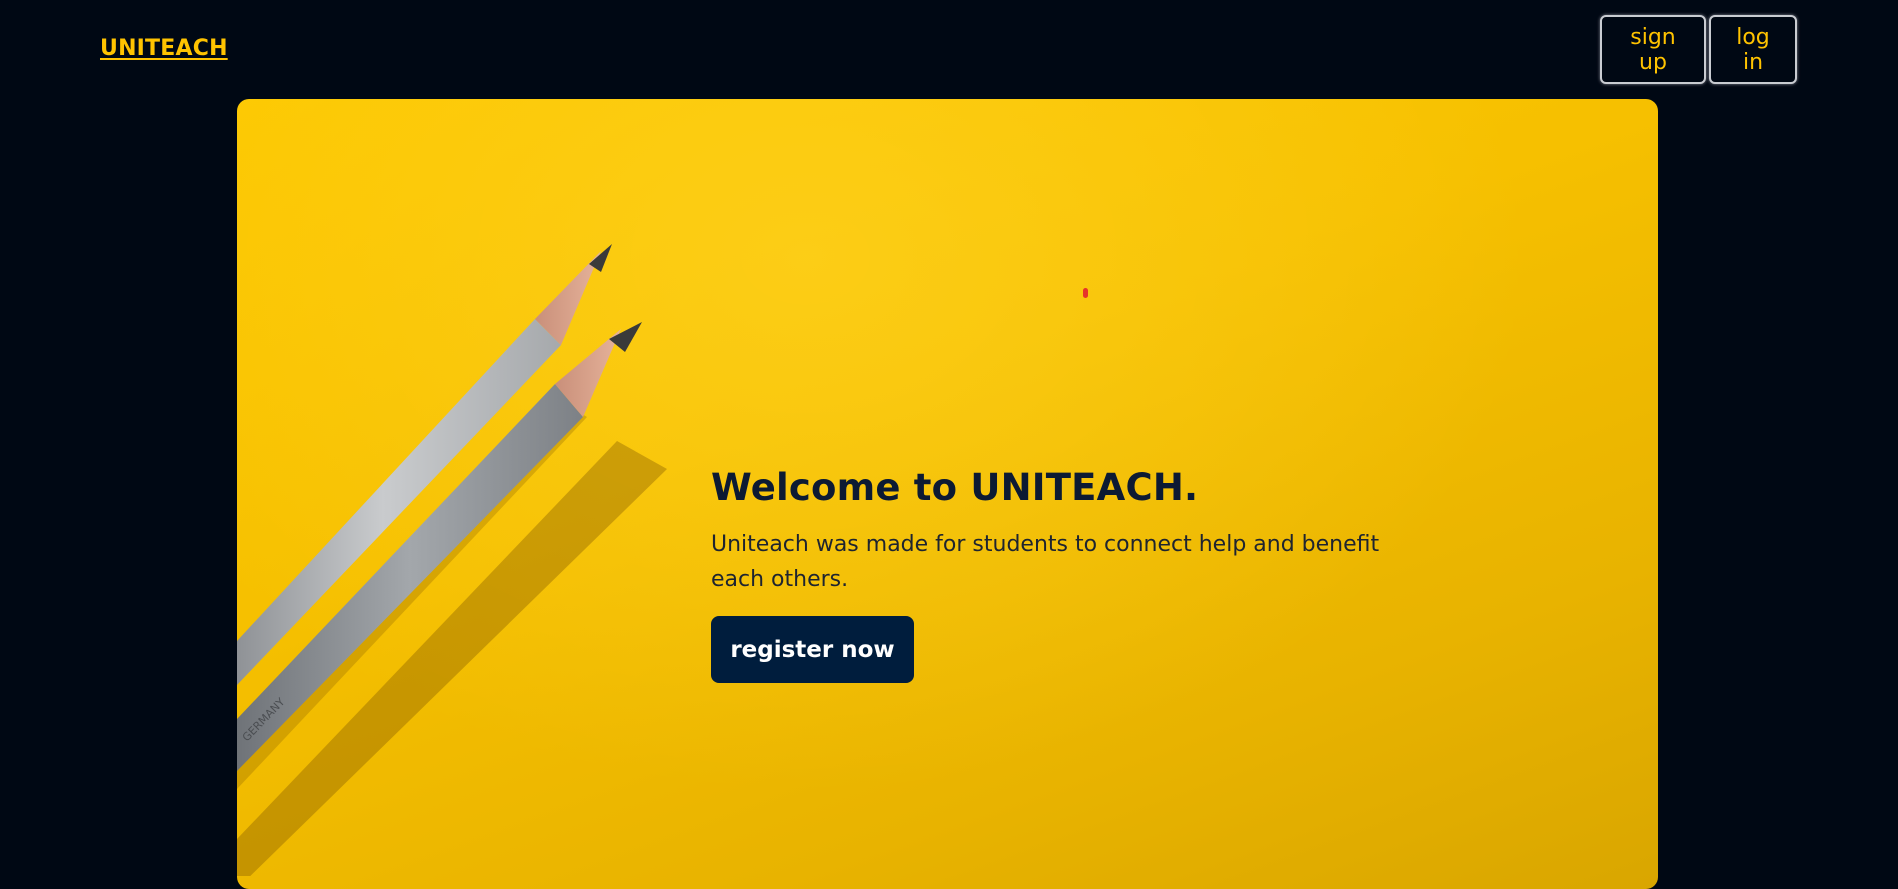  Describe the element at coordinates (955, 487) in the screenshot. I see `hero-title: Welcome to UNITEACH.` at that location.